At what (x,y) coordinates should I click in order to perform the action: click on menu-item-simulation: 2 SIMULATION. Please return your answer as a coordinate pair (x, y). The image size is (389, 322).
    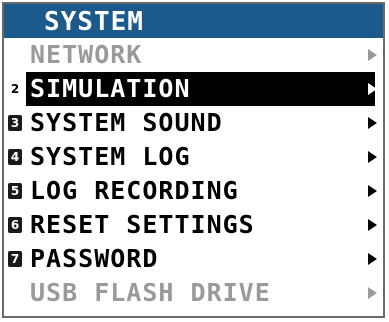
    Looking at the image, I should click on (193, 89).